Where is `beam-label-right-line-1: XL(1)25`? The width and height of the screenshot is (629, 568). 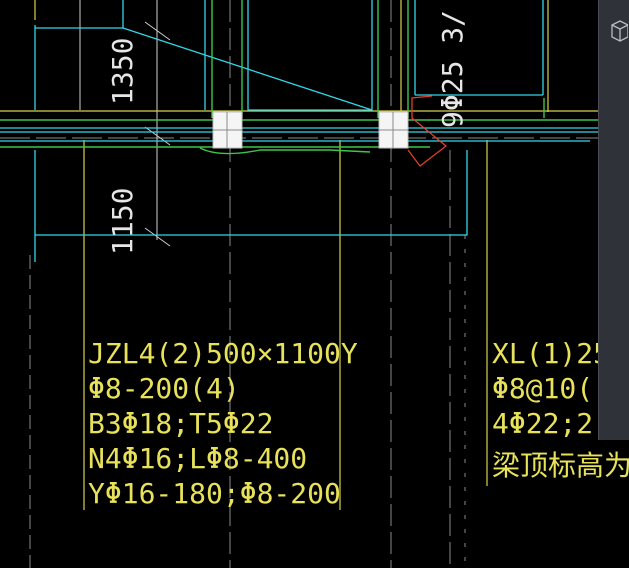
beam-label-right-line-1: XL(1)25 is located at coordinates (551, 353).